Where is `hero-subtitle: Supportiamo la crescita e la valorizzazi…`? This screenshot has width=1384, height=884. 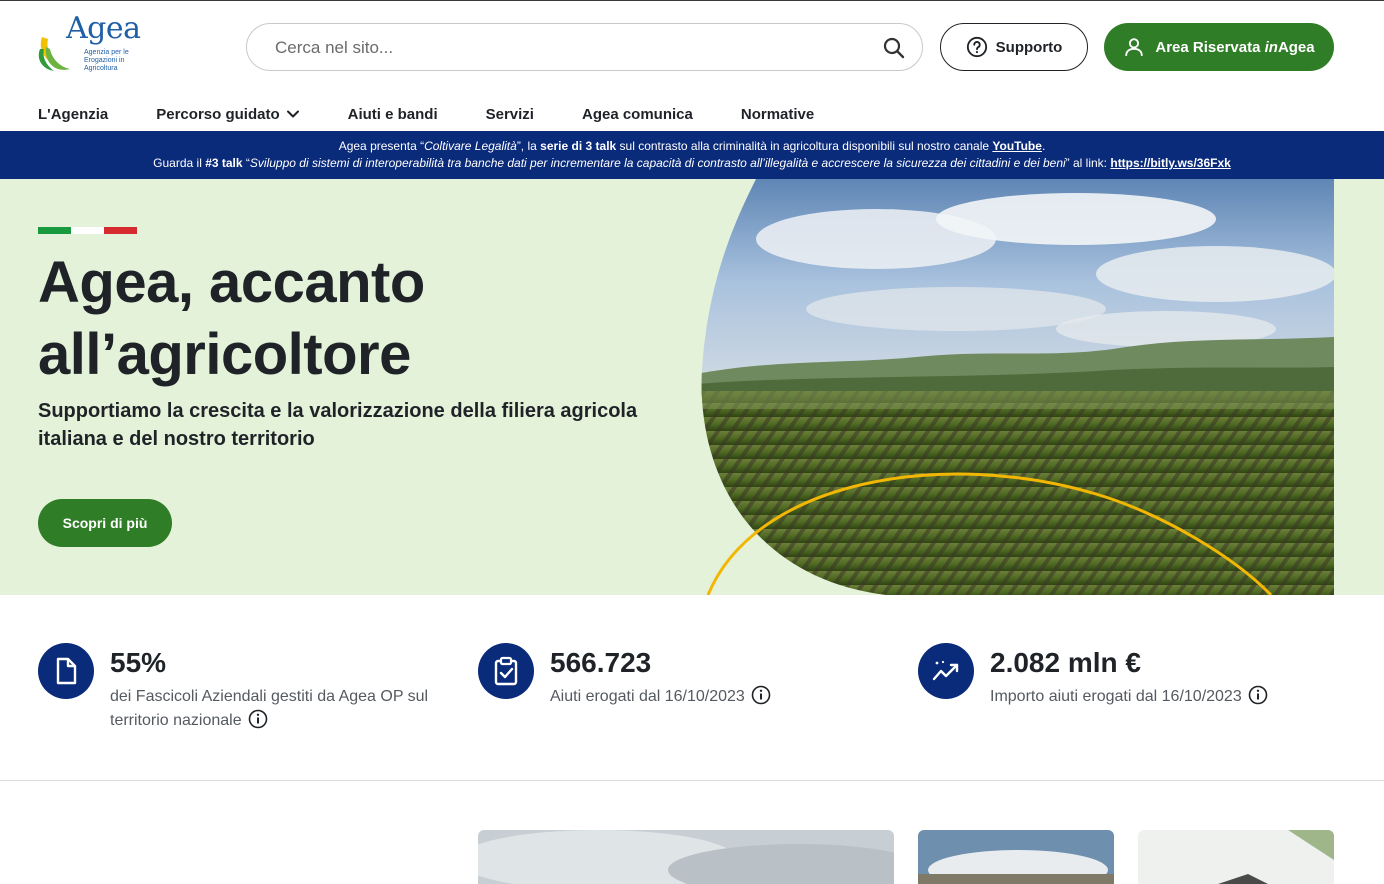 hero-subtitle: Supportiamo la crescita e la valorizzazi… is located at coordinates (338, 425).